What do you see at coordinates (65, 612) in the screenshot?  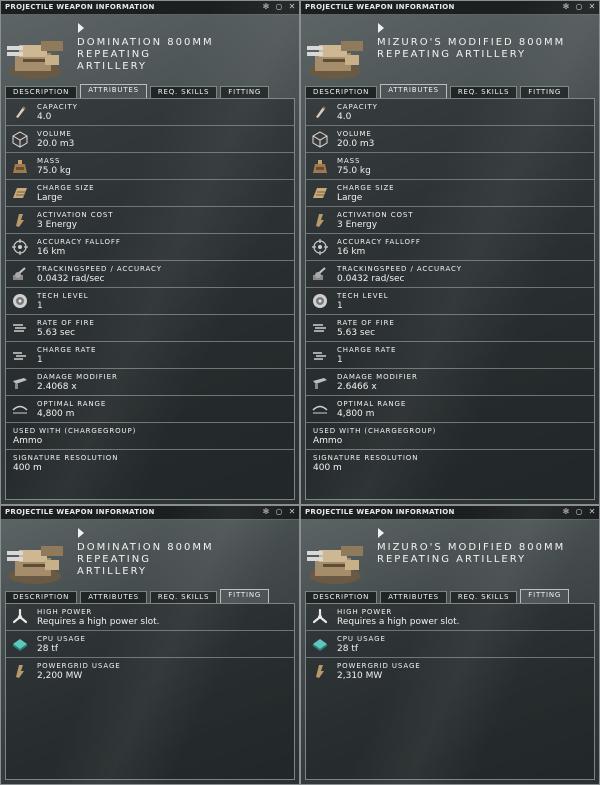 I see `attribute-label: HIGH POWER` at bounding box center [65, 612].